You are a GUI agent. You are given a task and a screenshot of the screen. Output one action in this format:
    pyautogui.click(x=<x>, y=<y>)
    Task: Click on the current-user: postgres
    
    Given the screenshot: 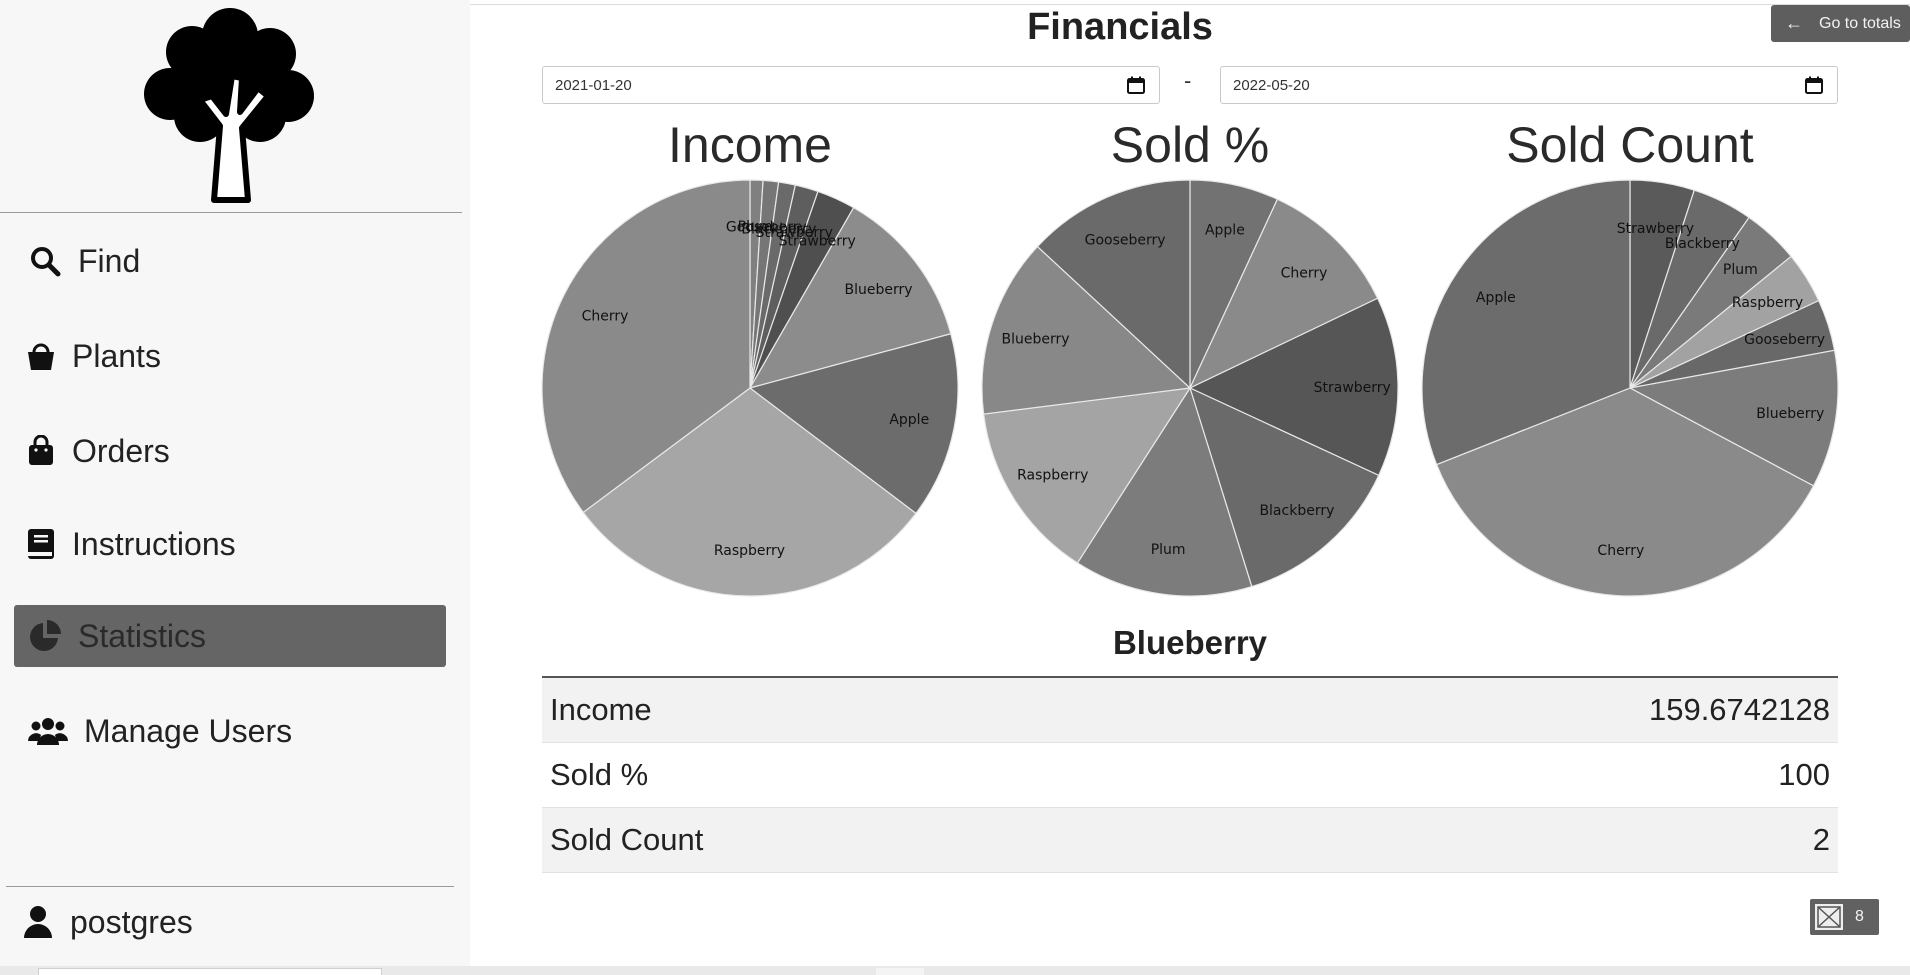 What is the action you would take?
    pyautogui.click(x=106, y=922)
    